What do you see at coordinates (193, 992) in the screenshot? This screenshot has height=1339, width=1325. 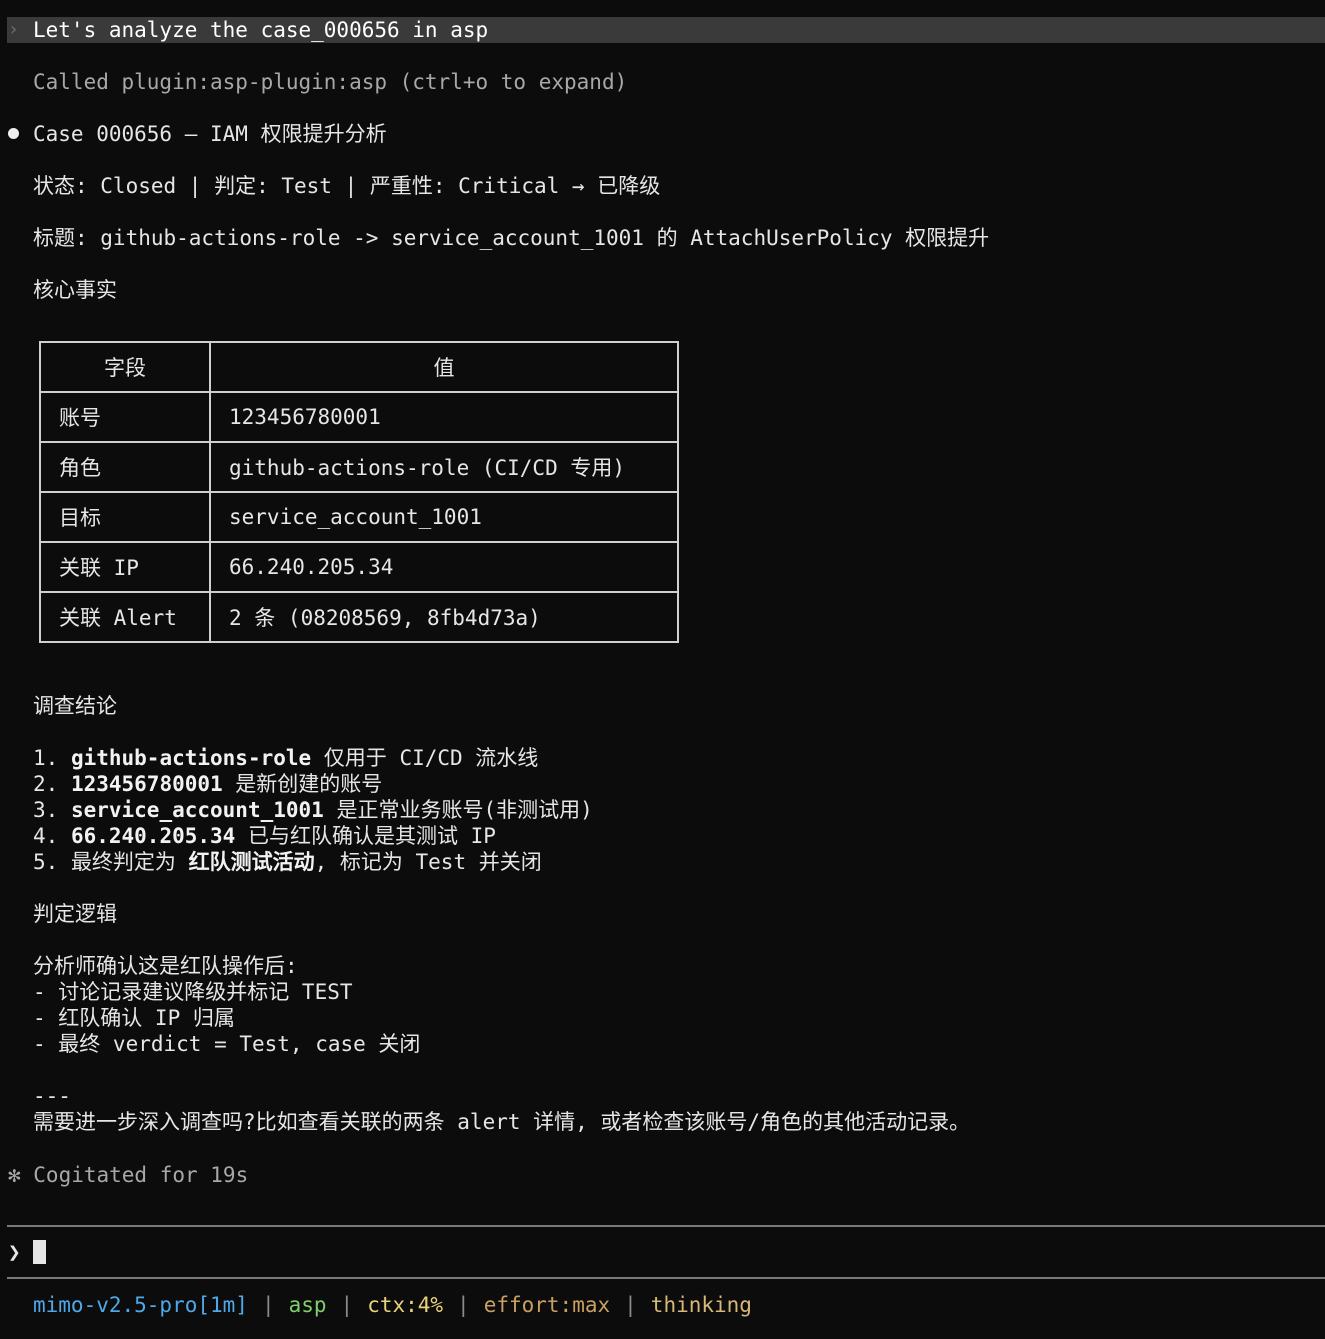 I see `logic-line: - 讨论记录建议降级并标记 TEST` at bounding box center [193, 992].